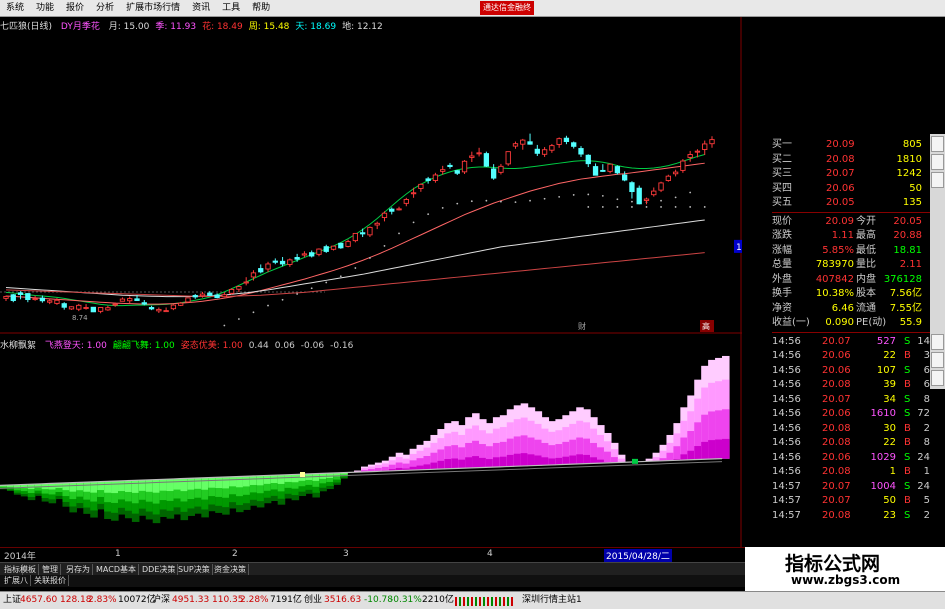  What do you see at coordinates (75, 7) in the screenshot?
I see `menu-item: 报价` at bounding box center [75, 7].